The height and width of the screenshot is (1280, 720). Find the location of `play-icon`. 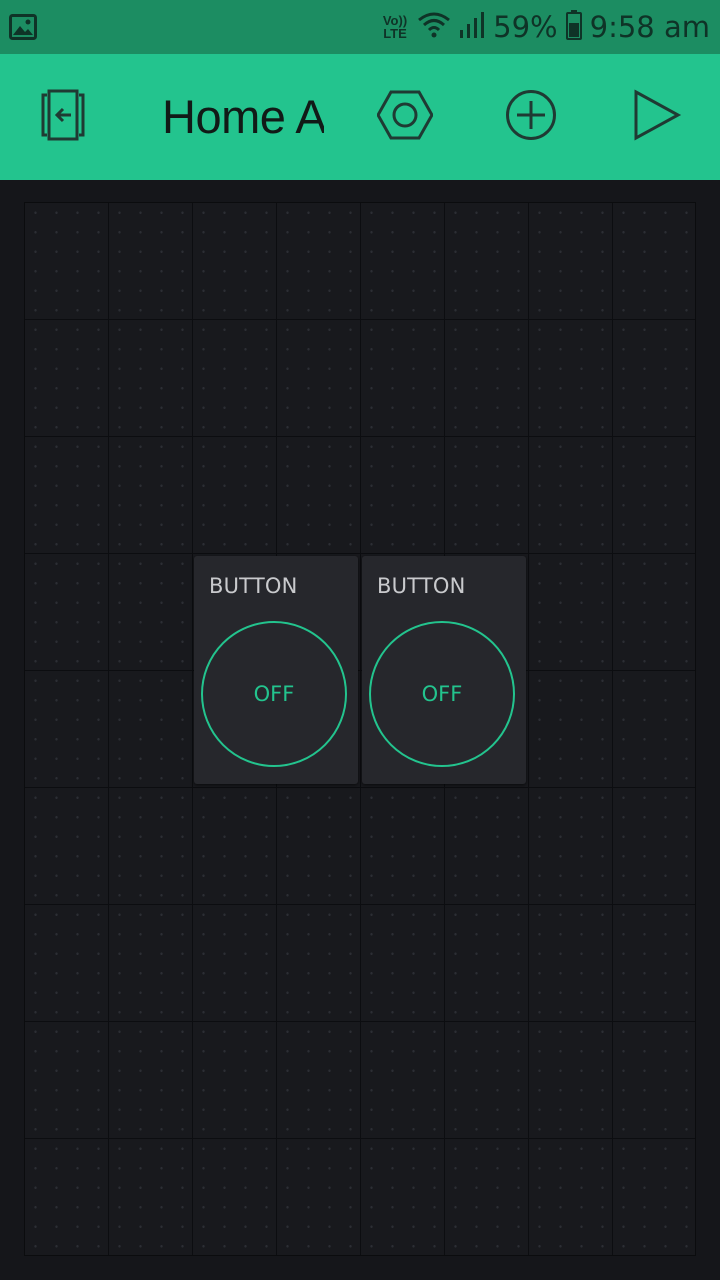

play-icon is located at coordinates (657, 117).